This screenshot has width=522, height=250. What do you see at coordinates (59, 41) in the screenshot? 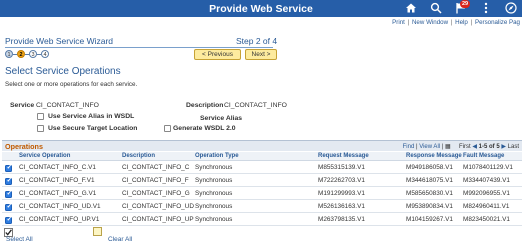
I see `wizard-title: Provide Web Service Wizard` at bounding box center [59, 41].